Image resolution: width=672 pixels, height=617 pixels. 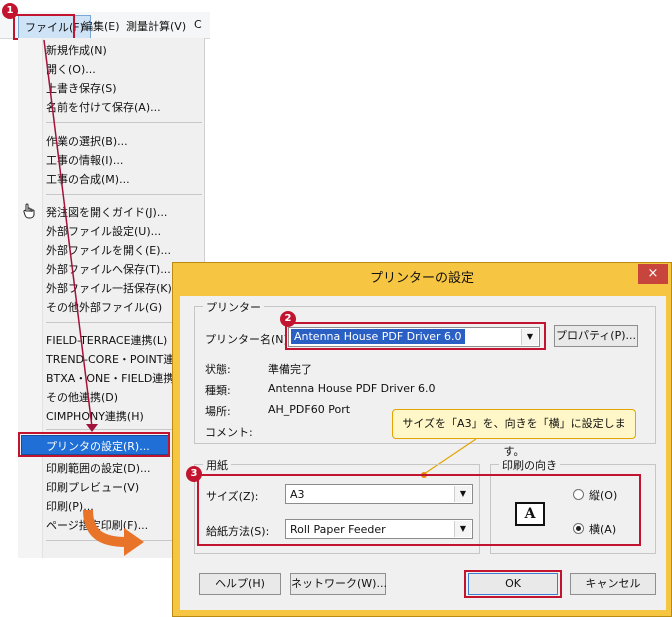 What do you see at coordinates (194, 474) in the screenshot?
I see `step-badge-3: 3` at bounding box center [194, 474].